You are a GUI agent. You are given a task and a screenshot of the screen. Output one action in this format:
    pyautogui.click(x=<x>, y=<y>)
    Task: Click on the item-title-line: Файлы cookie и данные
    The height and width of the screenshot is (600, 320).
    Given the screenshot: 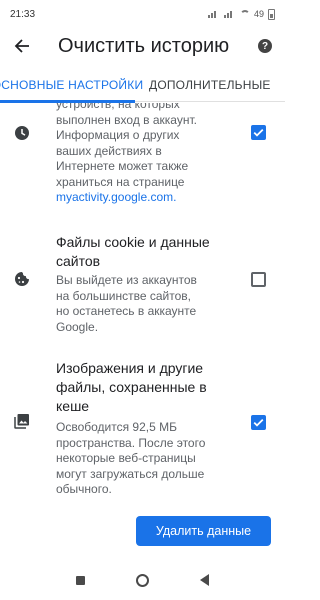 What is the action you would take?
    pyautogui.click(x=133, y=242)
    